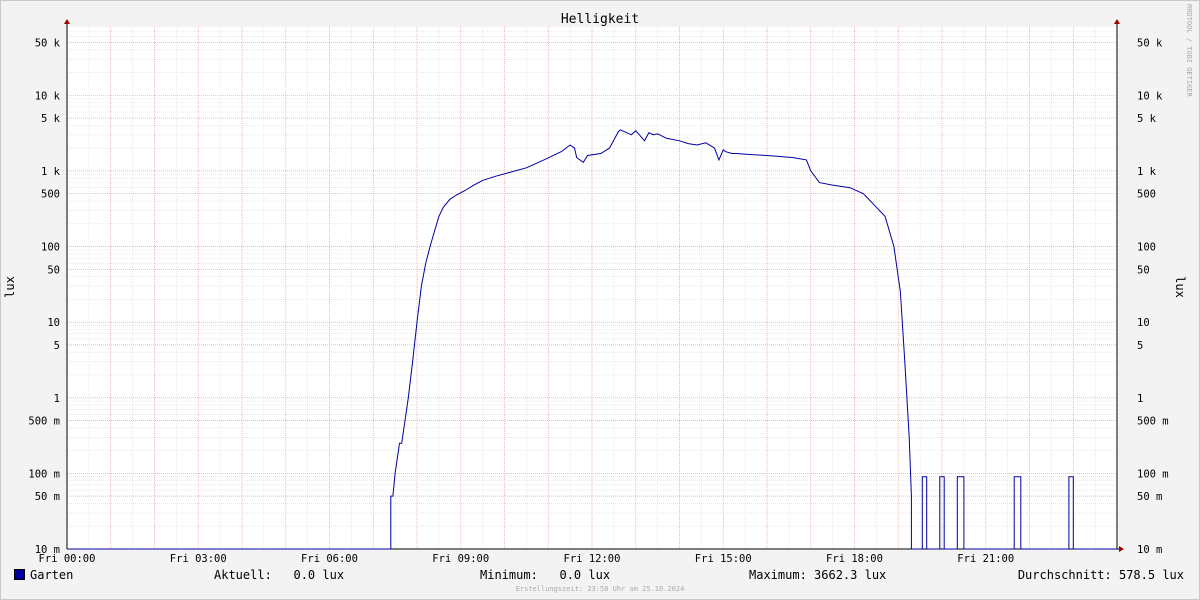  Describe the element at coordinates (57, 346) in the screenshot. I see `y-tick-label-left: 5` at that location.